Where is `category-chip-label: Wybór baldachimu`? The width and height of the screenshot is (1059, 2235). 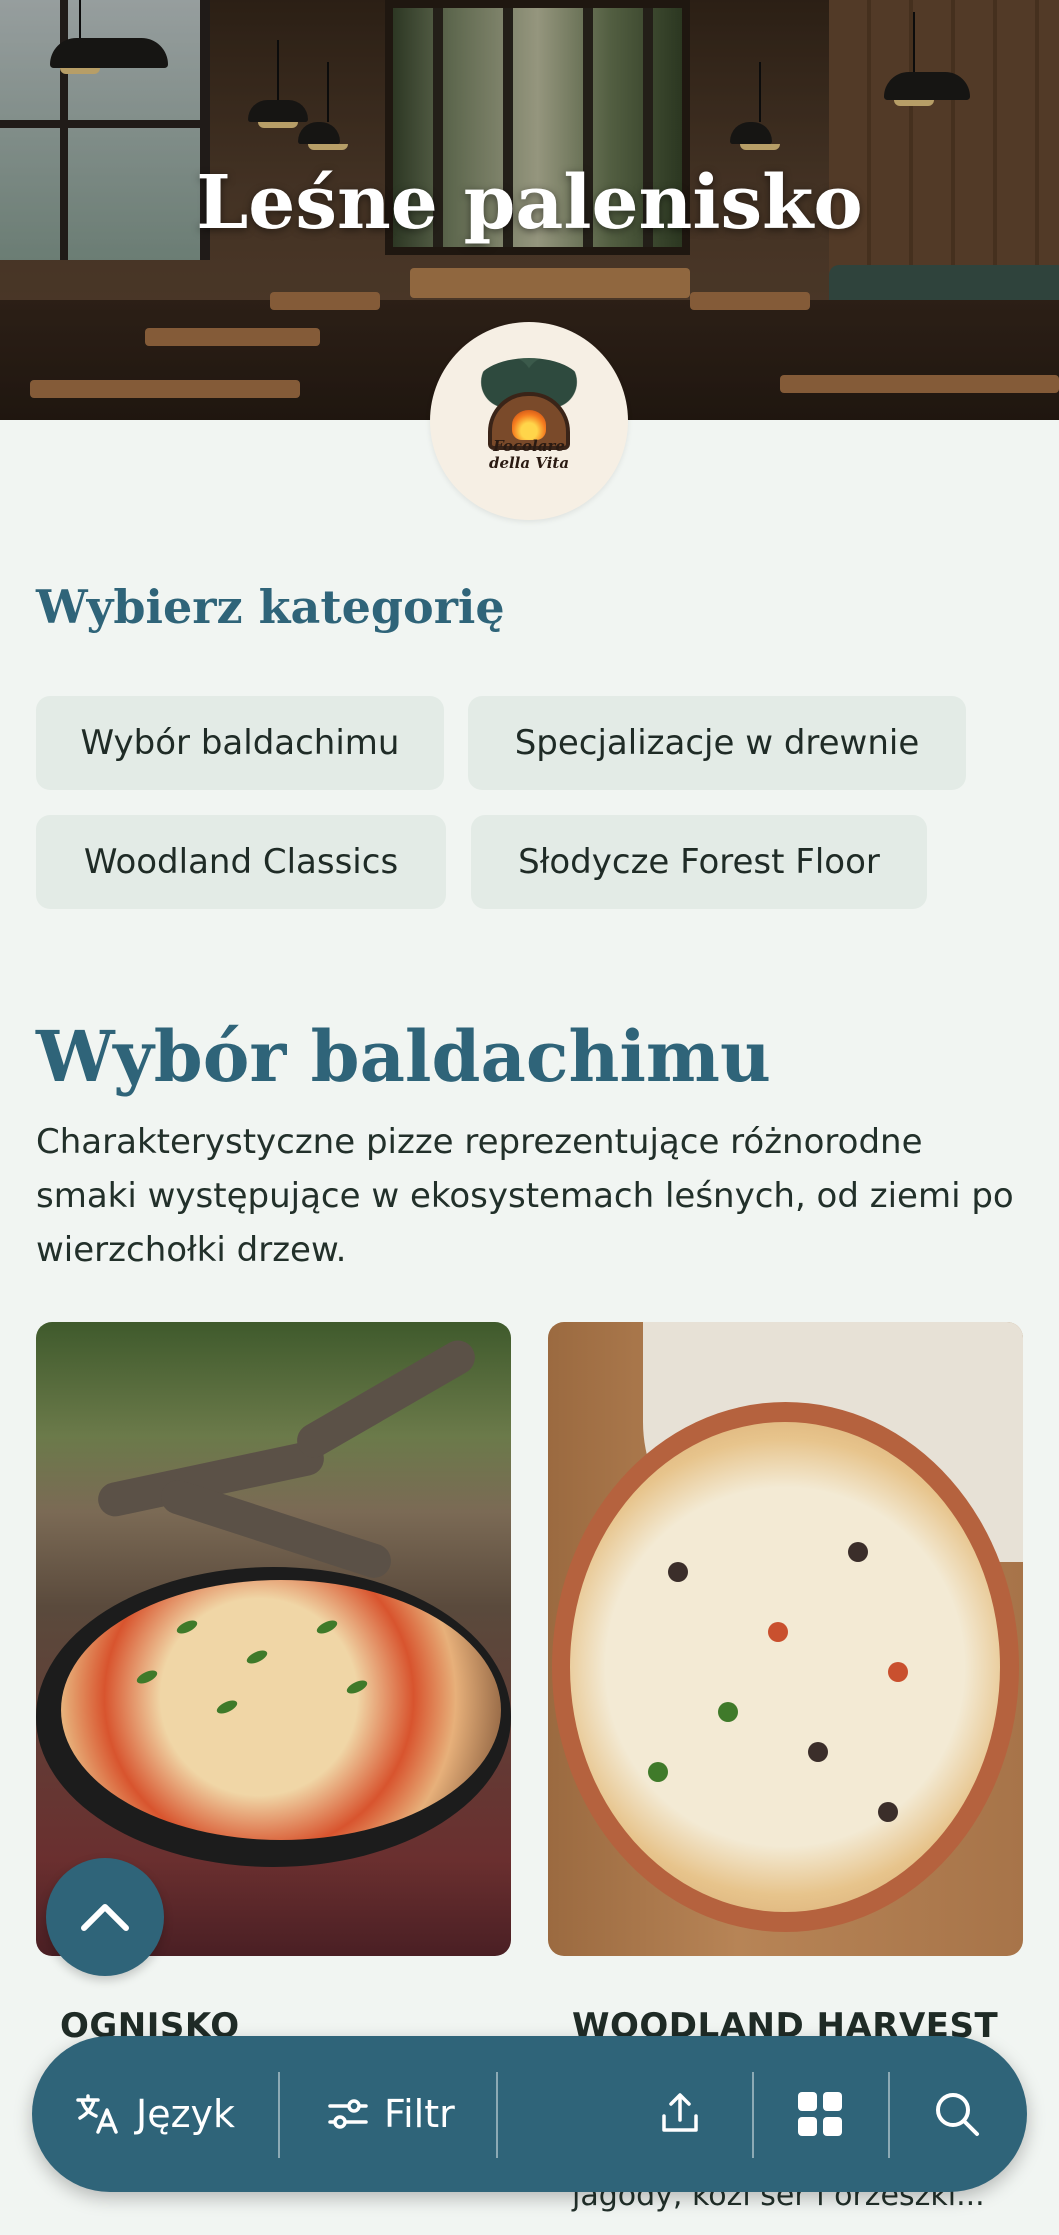 category-chip-label: Wybór baldachimu is located at coordinates (240, 743).